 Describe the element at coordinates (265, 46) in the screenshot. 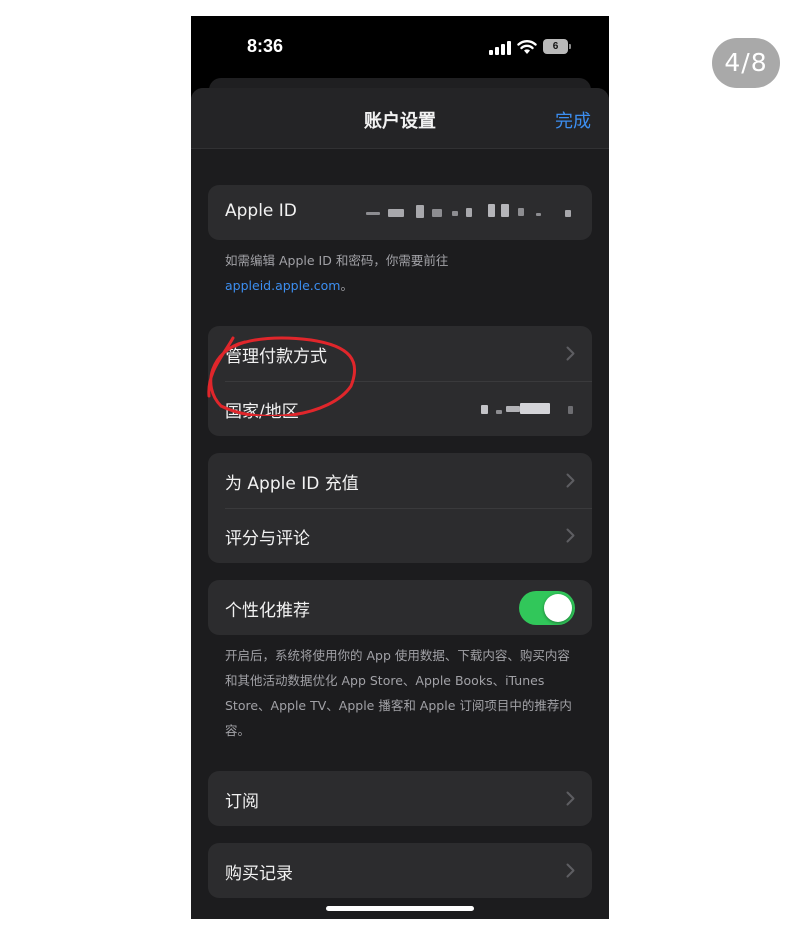

I see `status-time: 8:36` at that location.